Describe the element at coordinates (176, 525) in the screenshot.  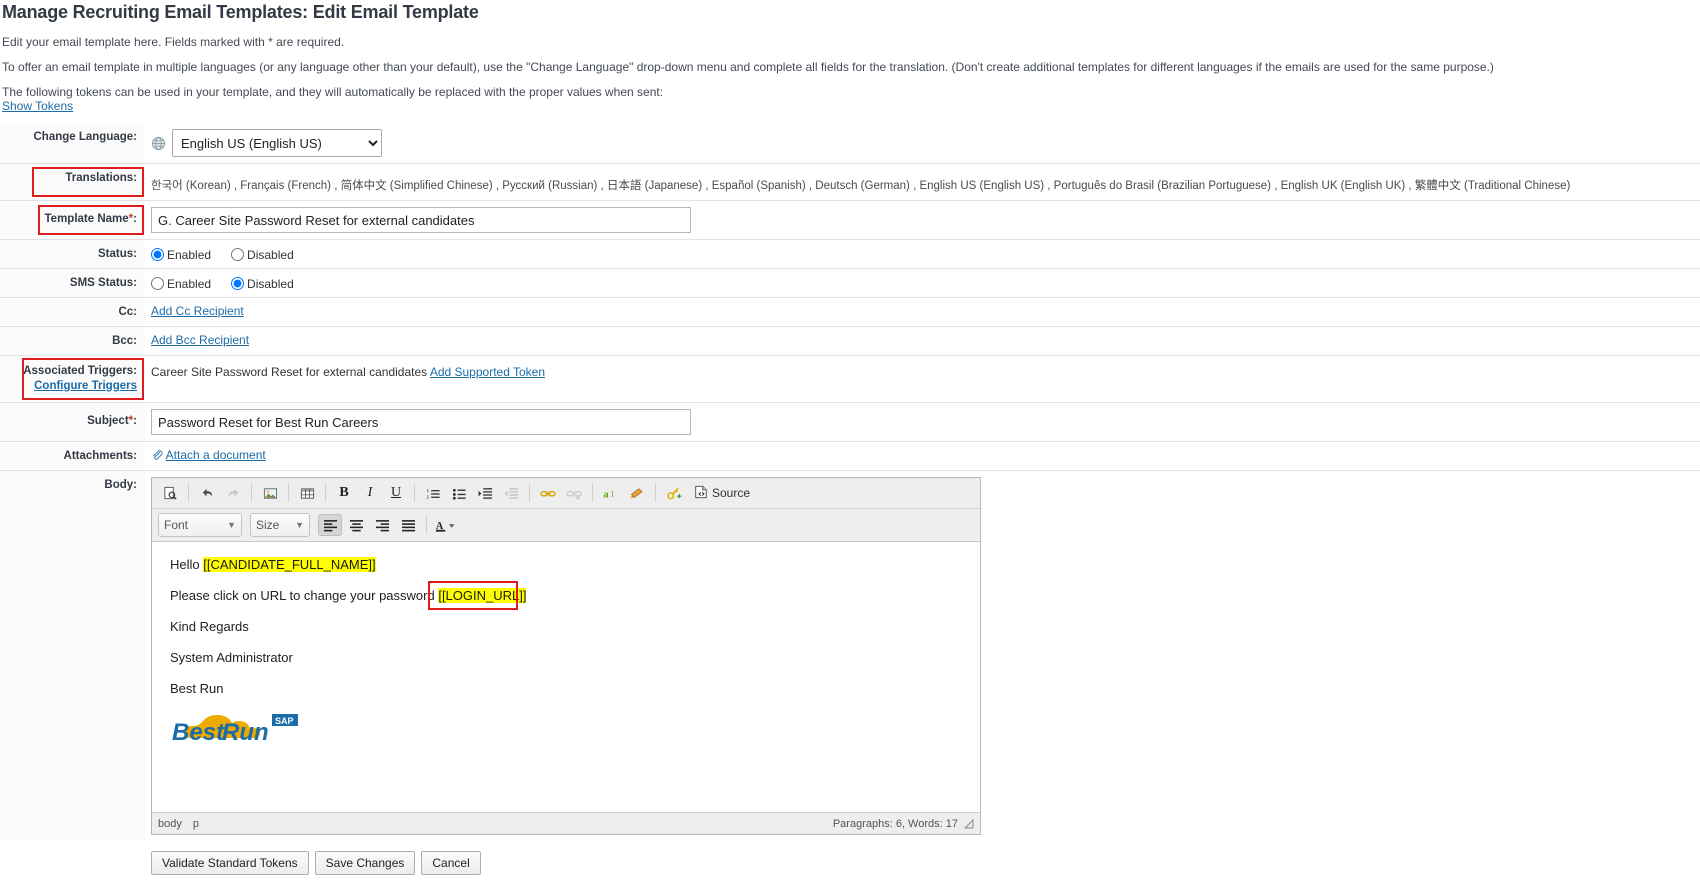
I see `font-family-label: Font` at that location.